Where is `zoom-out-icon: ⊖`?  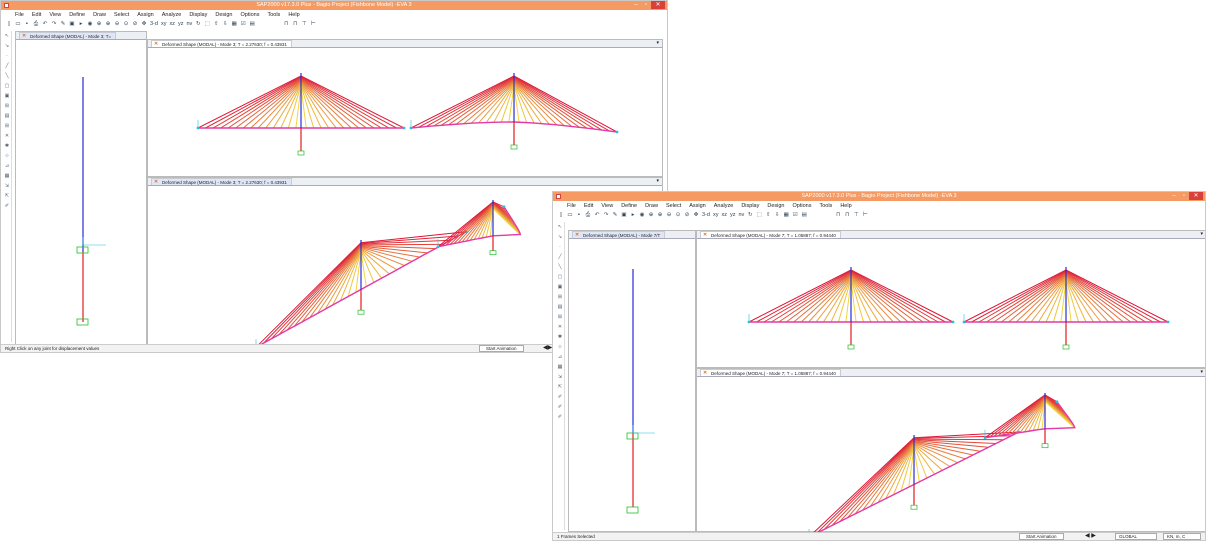 zoom-out-icon: ⊖ is located at coordinates (669, 215).